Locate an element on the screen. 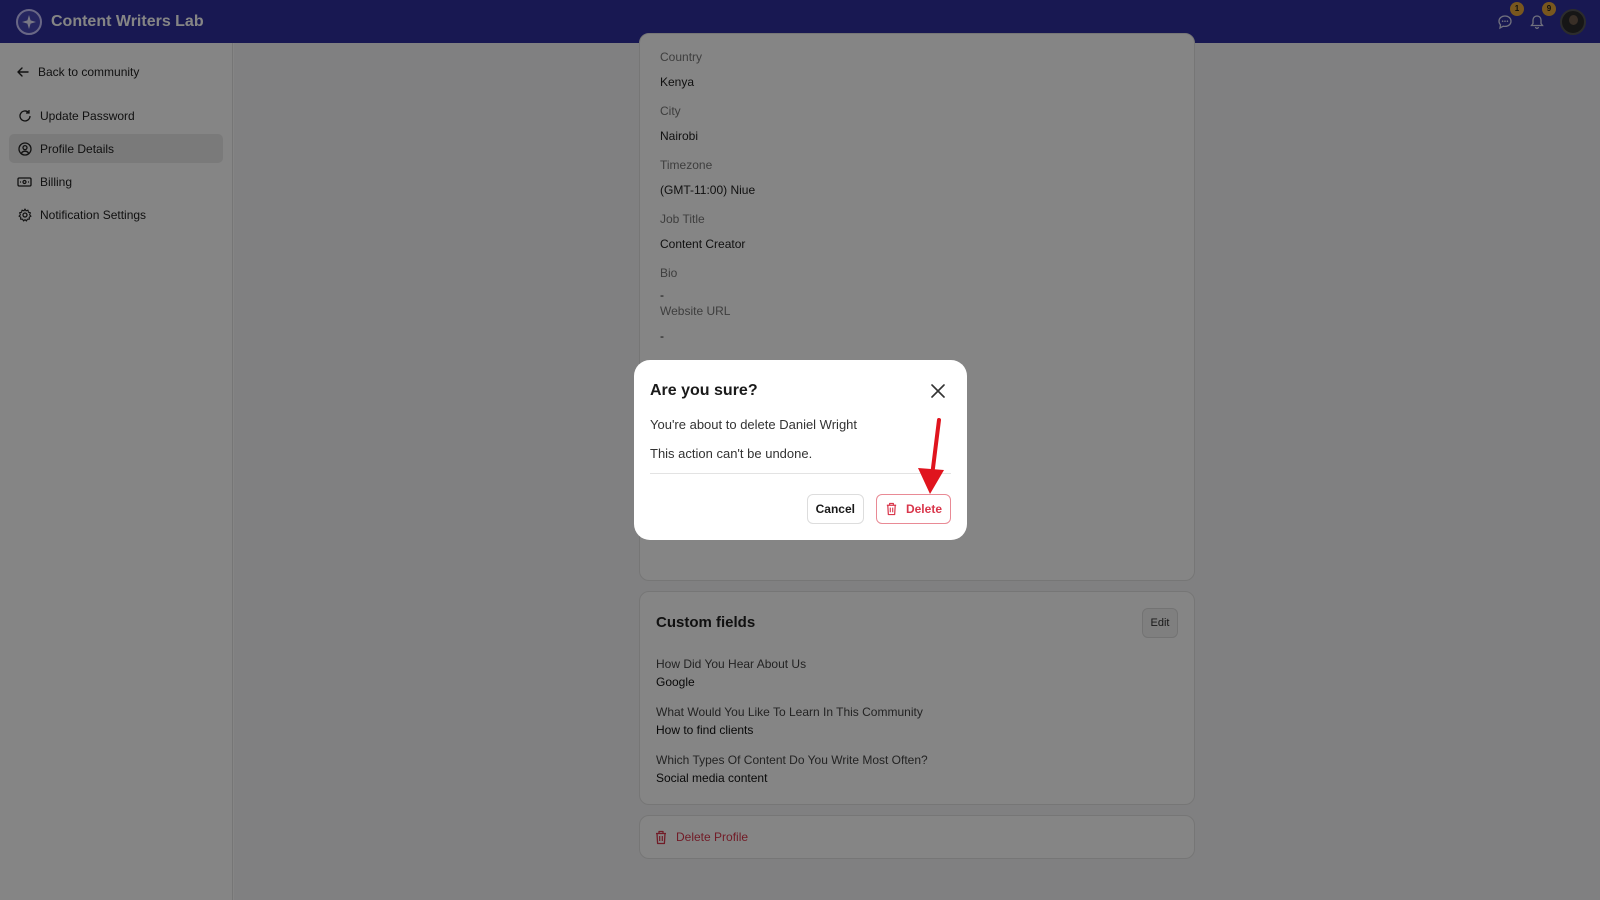 The width and height of the screenshot is (1600, 900). close-dialog-button is located at coordinates (938, 391).